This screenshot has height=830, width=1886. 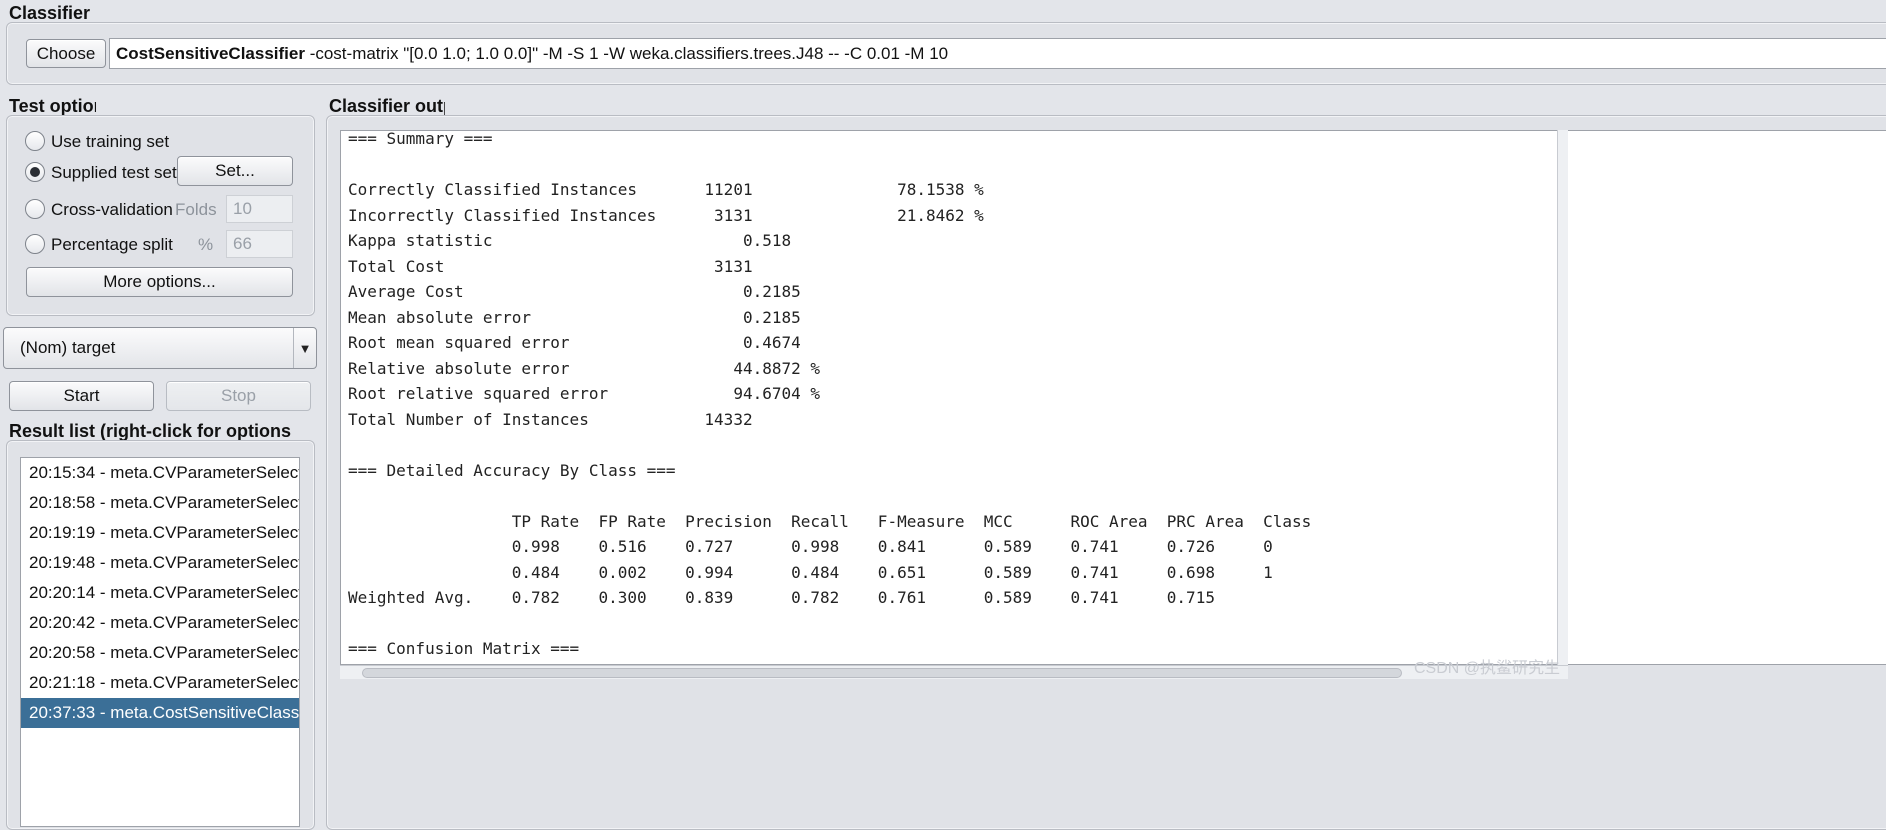 I want to click on output-horizontal-scrollbar, so click(x=954, y=672).